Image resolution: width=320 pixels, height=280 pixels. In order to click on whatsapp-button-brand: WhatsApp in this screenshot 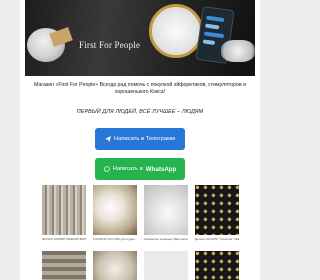, I will do `click(161, 169)`.